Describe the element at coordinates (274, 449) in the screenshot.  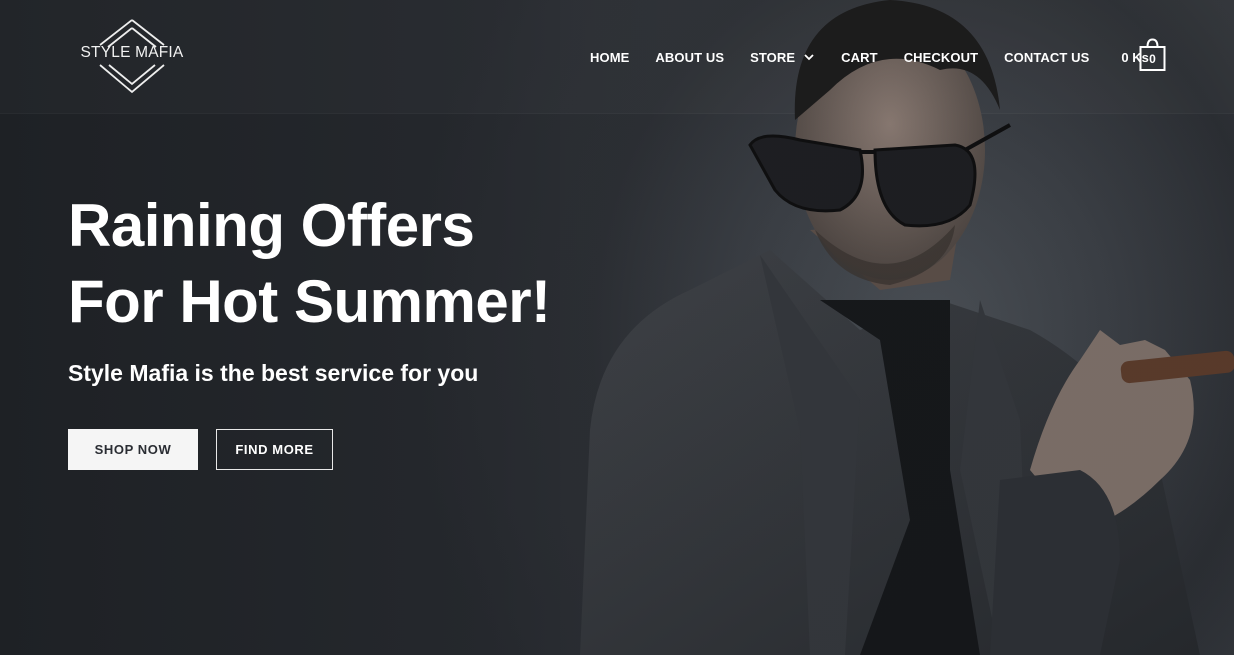
I see `find-more-button: FIND MORE` at that location.